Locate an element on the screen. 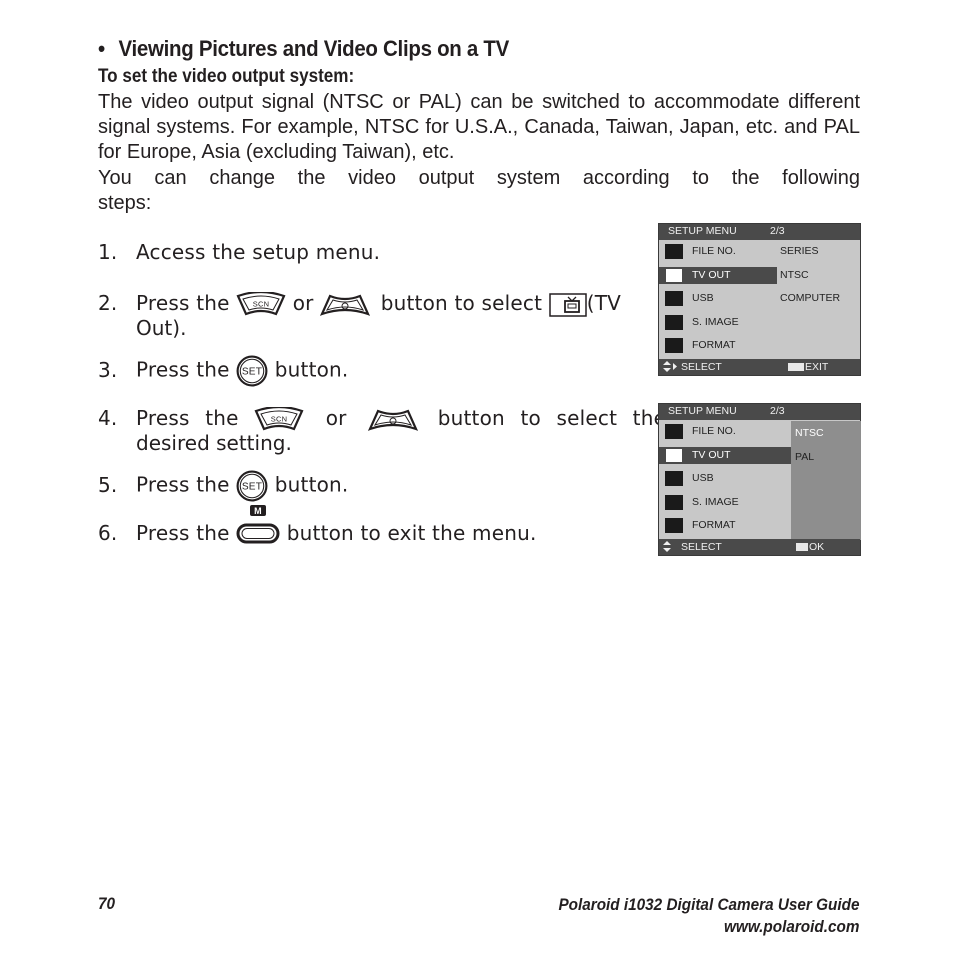 This screenshot has height=954, width=954. screen-footer: SELECT EXIT is located at coordinates (759, 367).